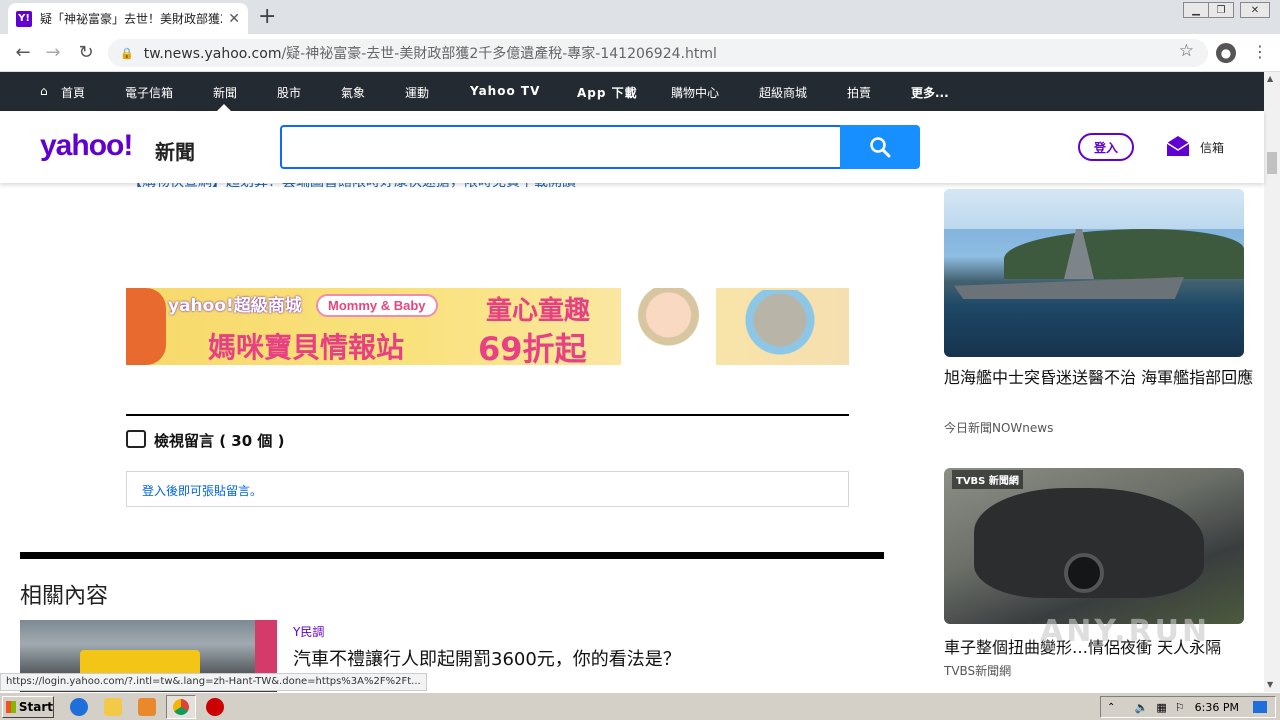 The height and width of the screenshot is (720, 1280). Describe the element at coordinates (607, 92) in the screenshot. I see `nav-item-app-download: App 下載` at that location.